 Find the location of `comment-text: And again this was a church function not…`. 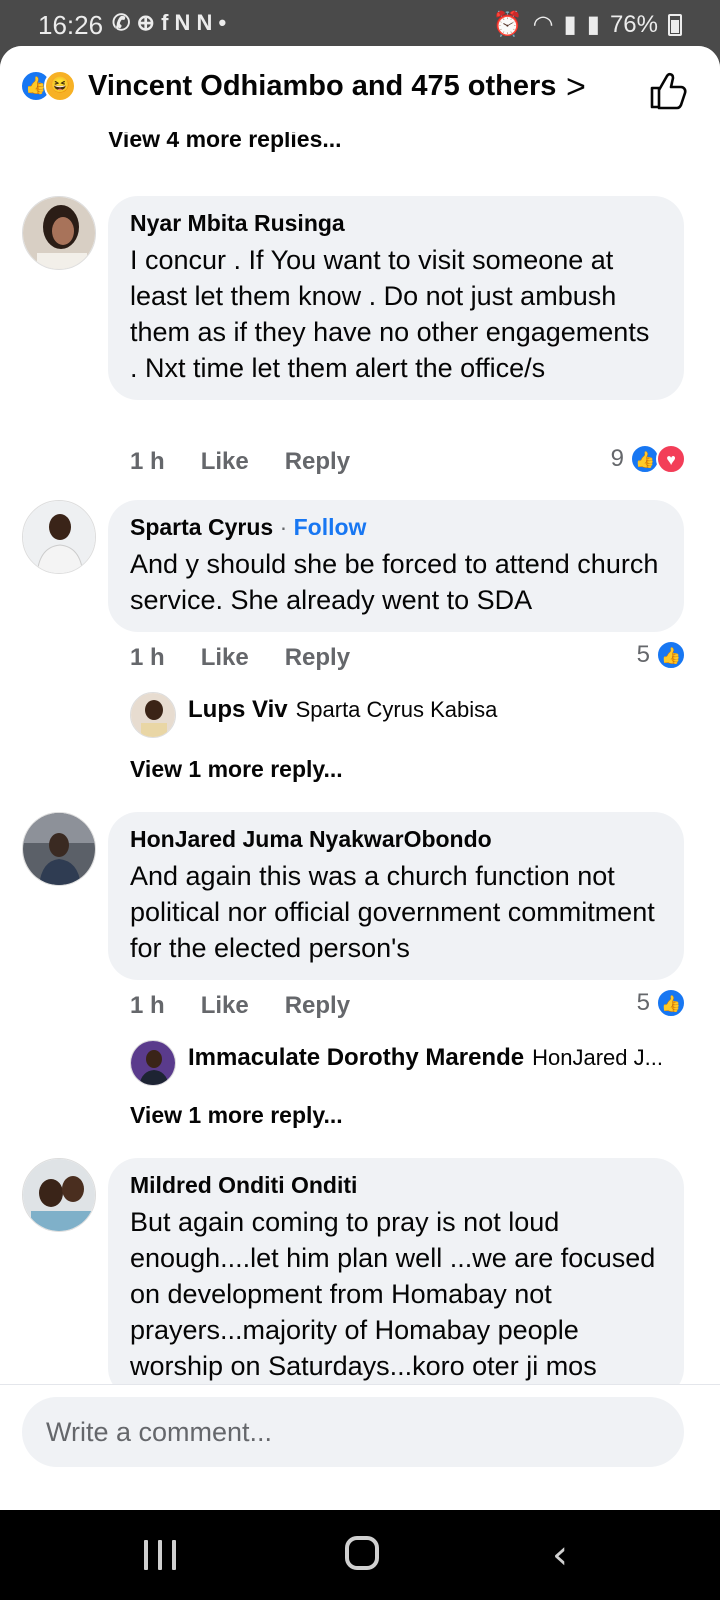

comment-text: And again this was a church function not… is located at coordinates (392, 912).